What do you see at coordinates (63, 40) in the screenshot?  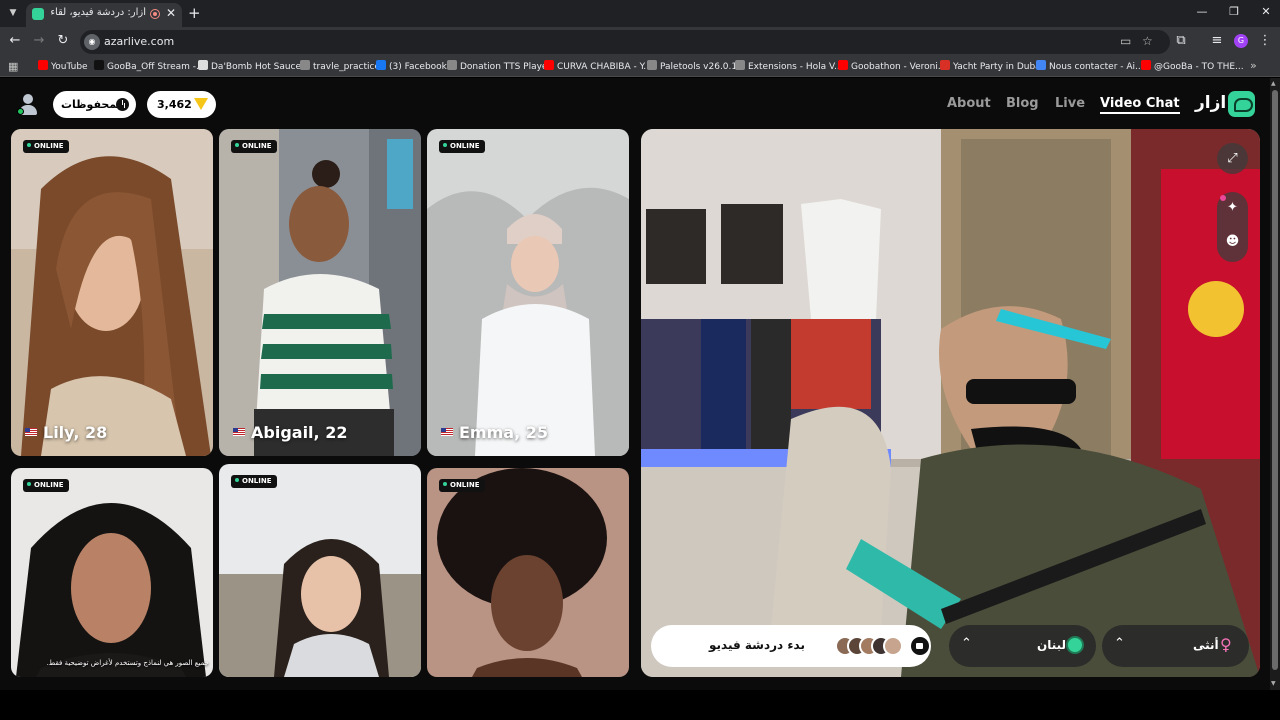 I see `reload-icon: ↻` at bounding box center [63, 40].